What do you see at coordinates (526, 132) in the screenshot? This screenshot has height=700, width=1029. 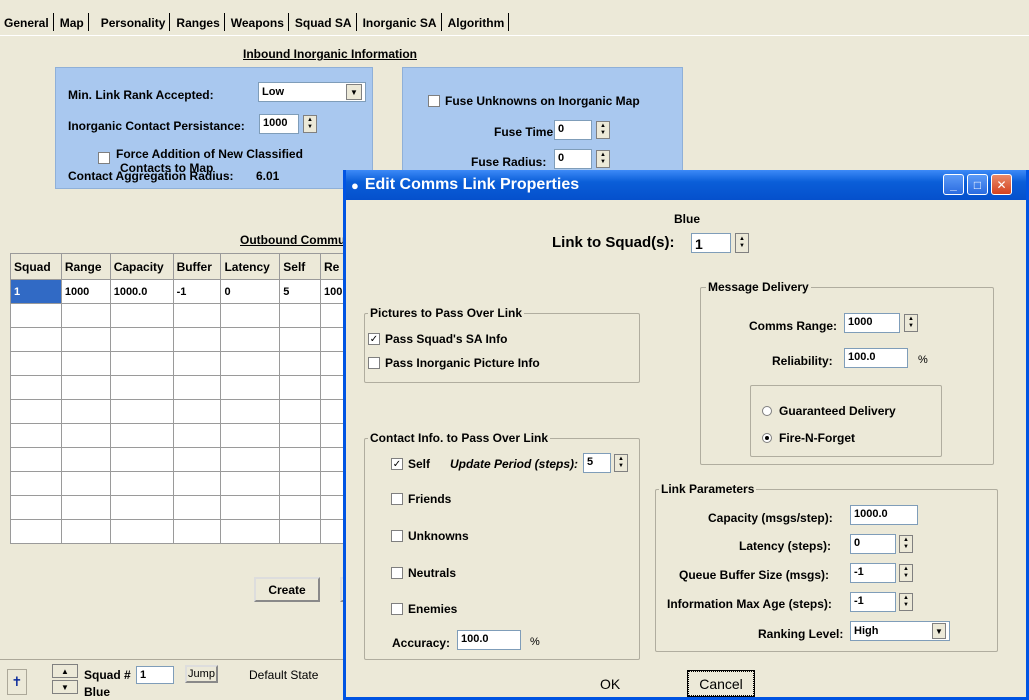 I see `fuse-time-label: Fuse Time:` at bounding box center [526, 132].